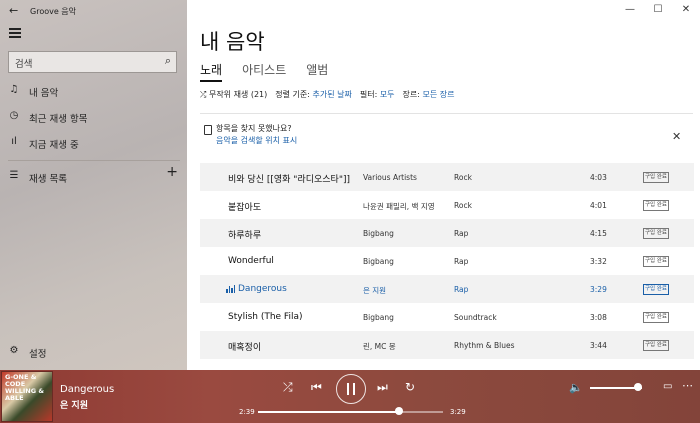 This screenshot has width=700, height=423. Describe the element at coordinates (398, 411) in the screenshot. I see `seek-bar-thumb` at that location.